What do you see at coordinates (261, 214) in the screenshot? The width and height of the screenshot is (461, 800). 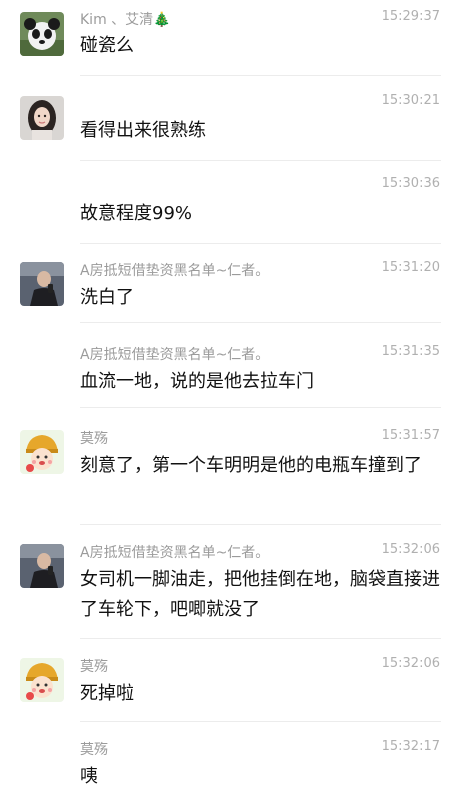 I see `message-text: 故意程度99%` at bounding box center [261, 214].